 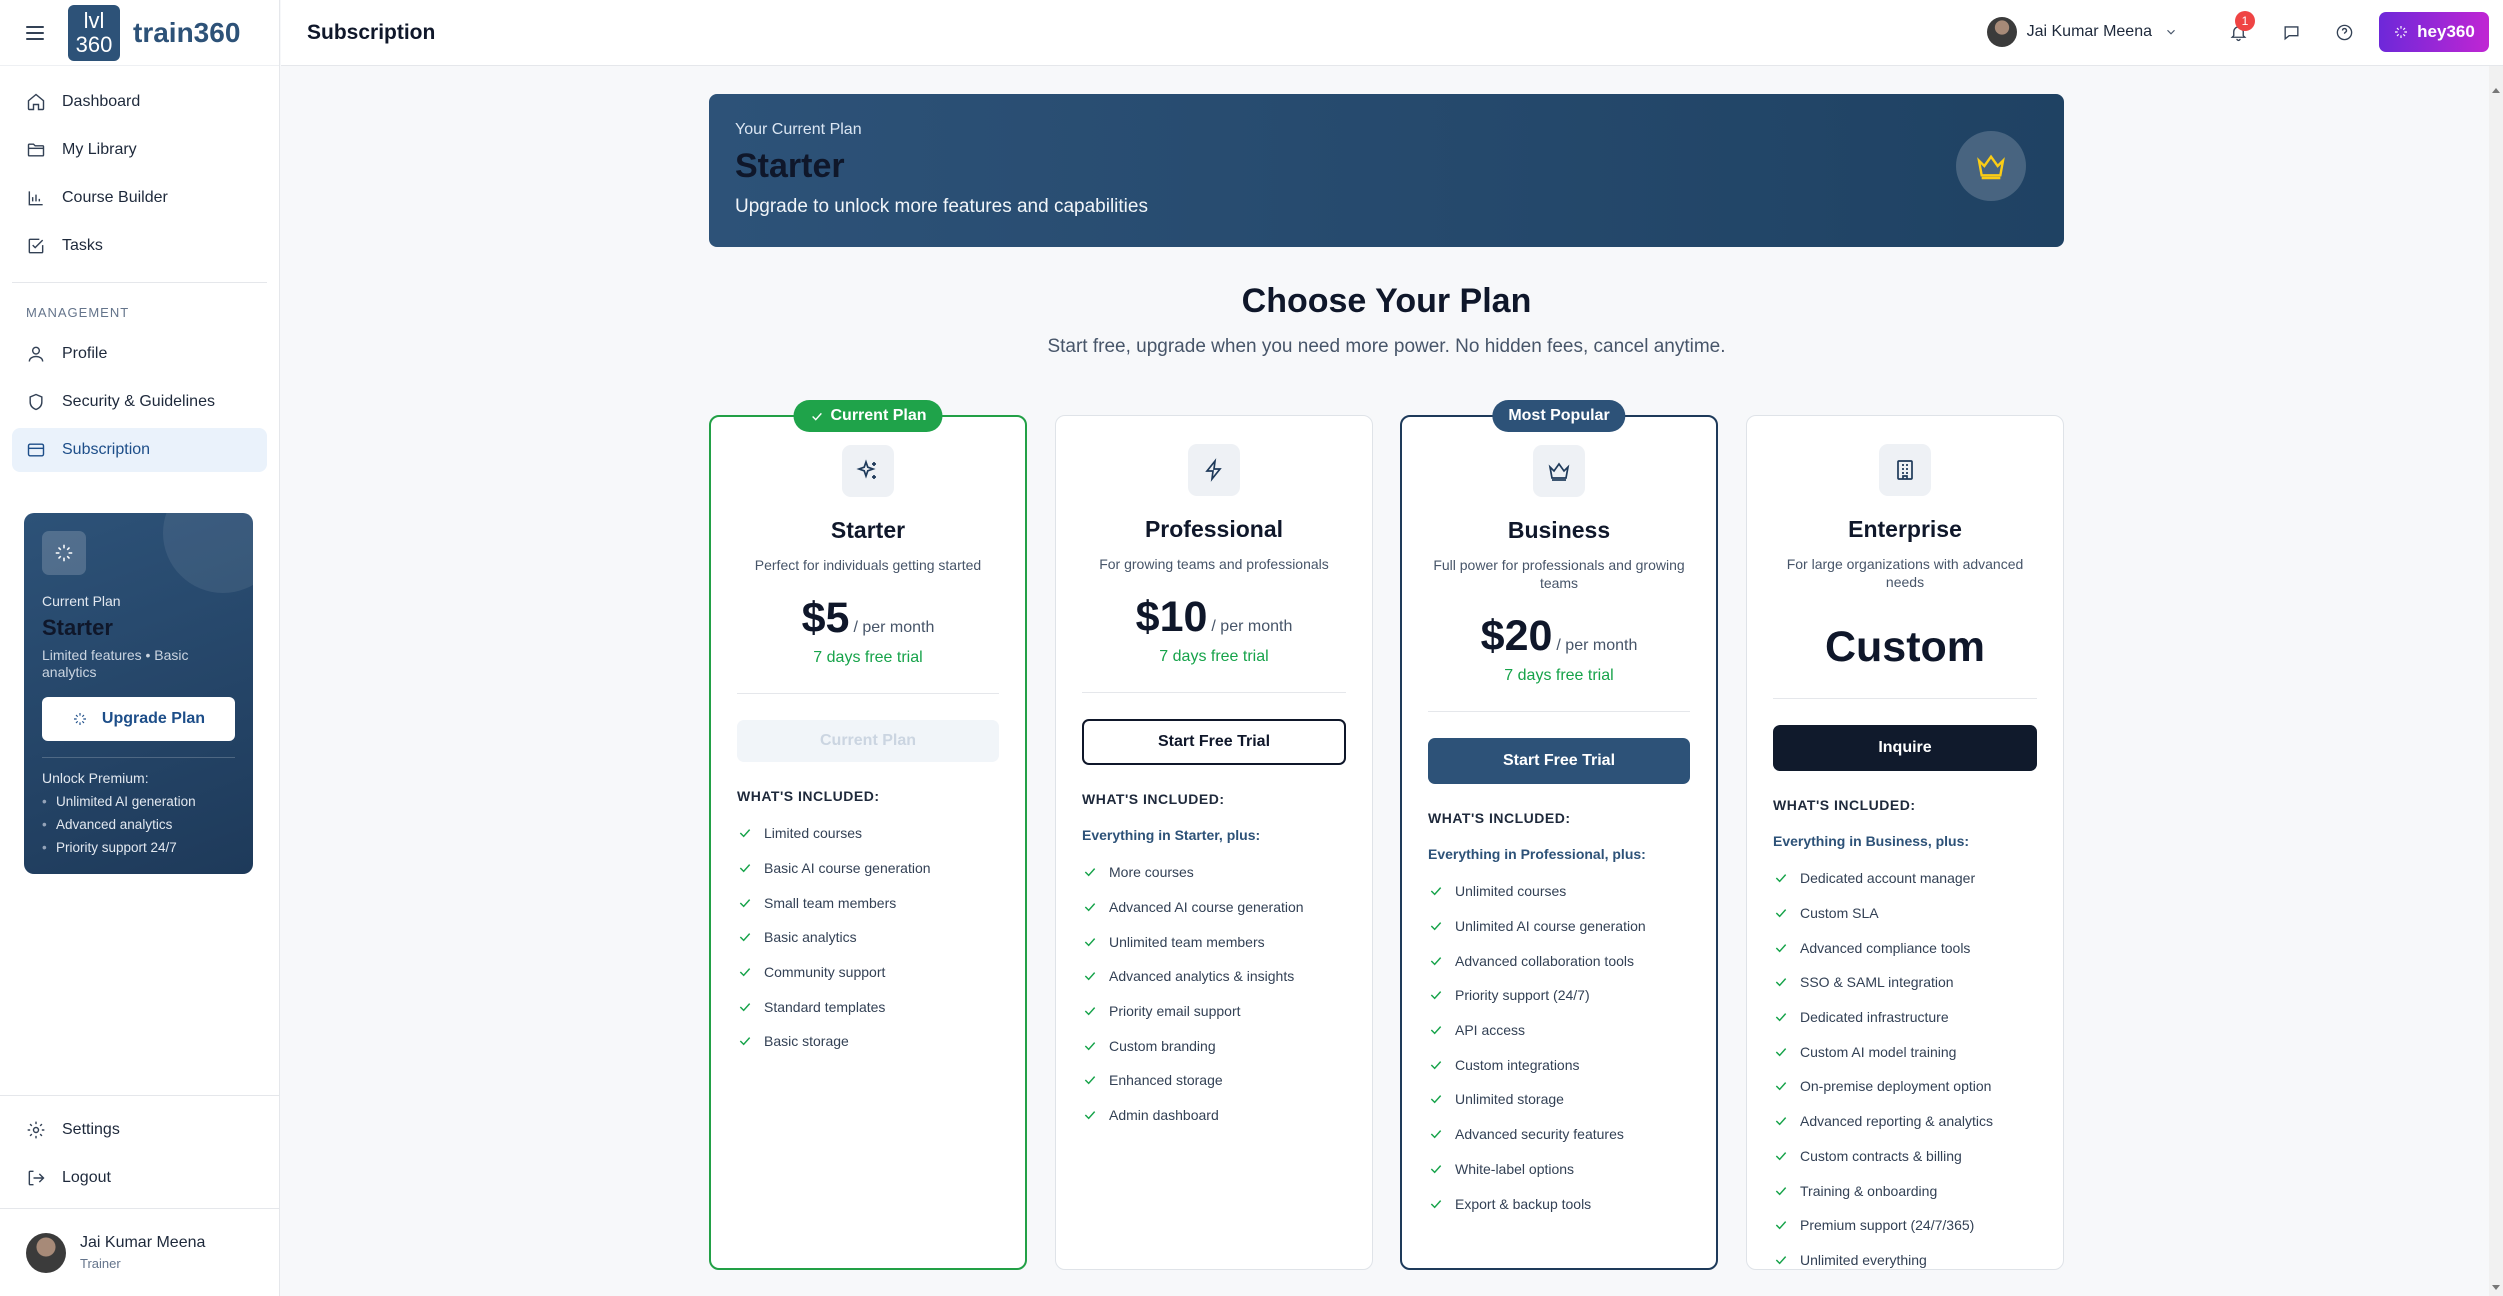 What do you see at coordinates (2089, 31) in the screenshot?
I see `user-menu-name: Jai Kumar Meena` at bounding box center [2089, 31].